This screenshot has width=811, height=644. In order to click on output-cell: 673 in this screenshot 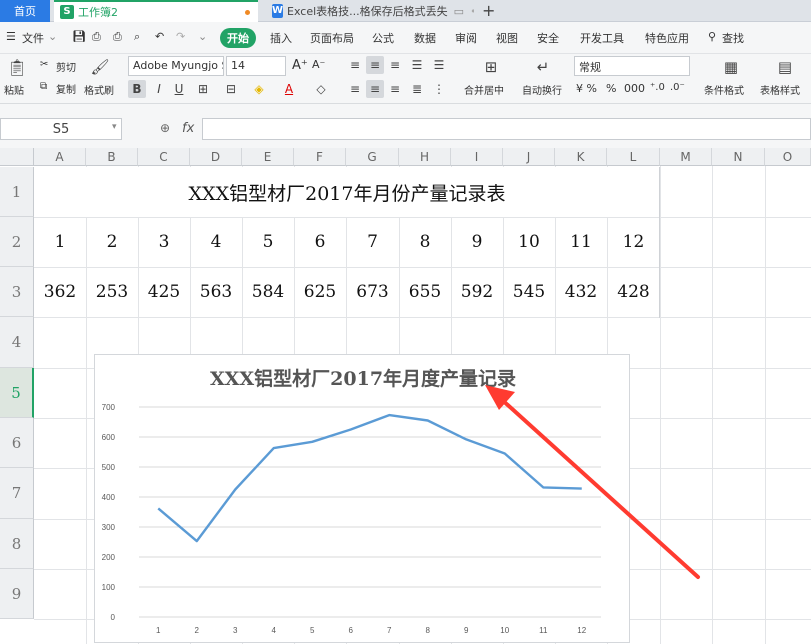, I will do `click(372, 292)`.